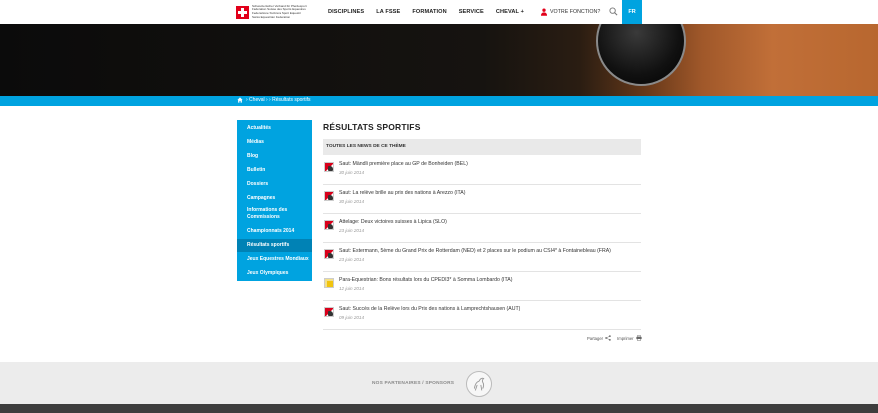 This screenshot has width=878, height=413. I want to click on sidebar-item-blog: Blog, so click(274, 156).